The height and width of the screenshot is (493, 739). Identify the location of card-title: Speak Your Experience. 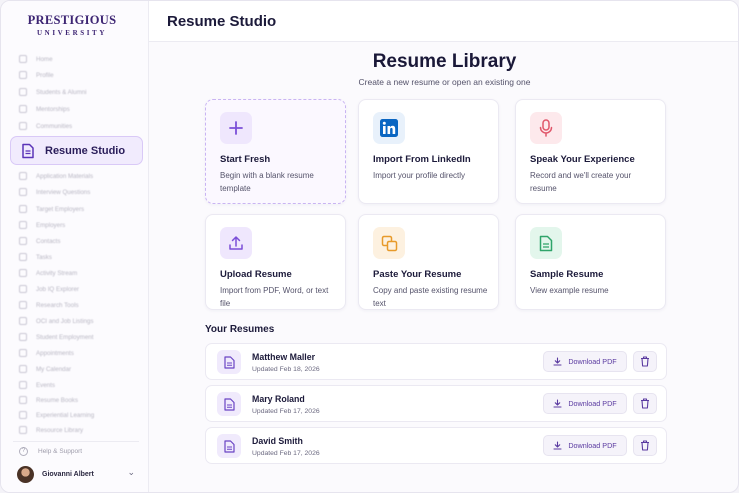
(582, 159).